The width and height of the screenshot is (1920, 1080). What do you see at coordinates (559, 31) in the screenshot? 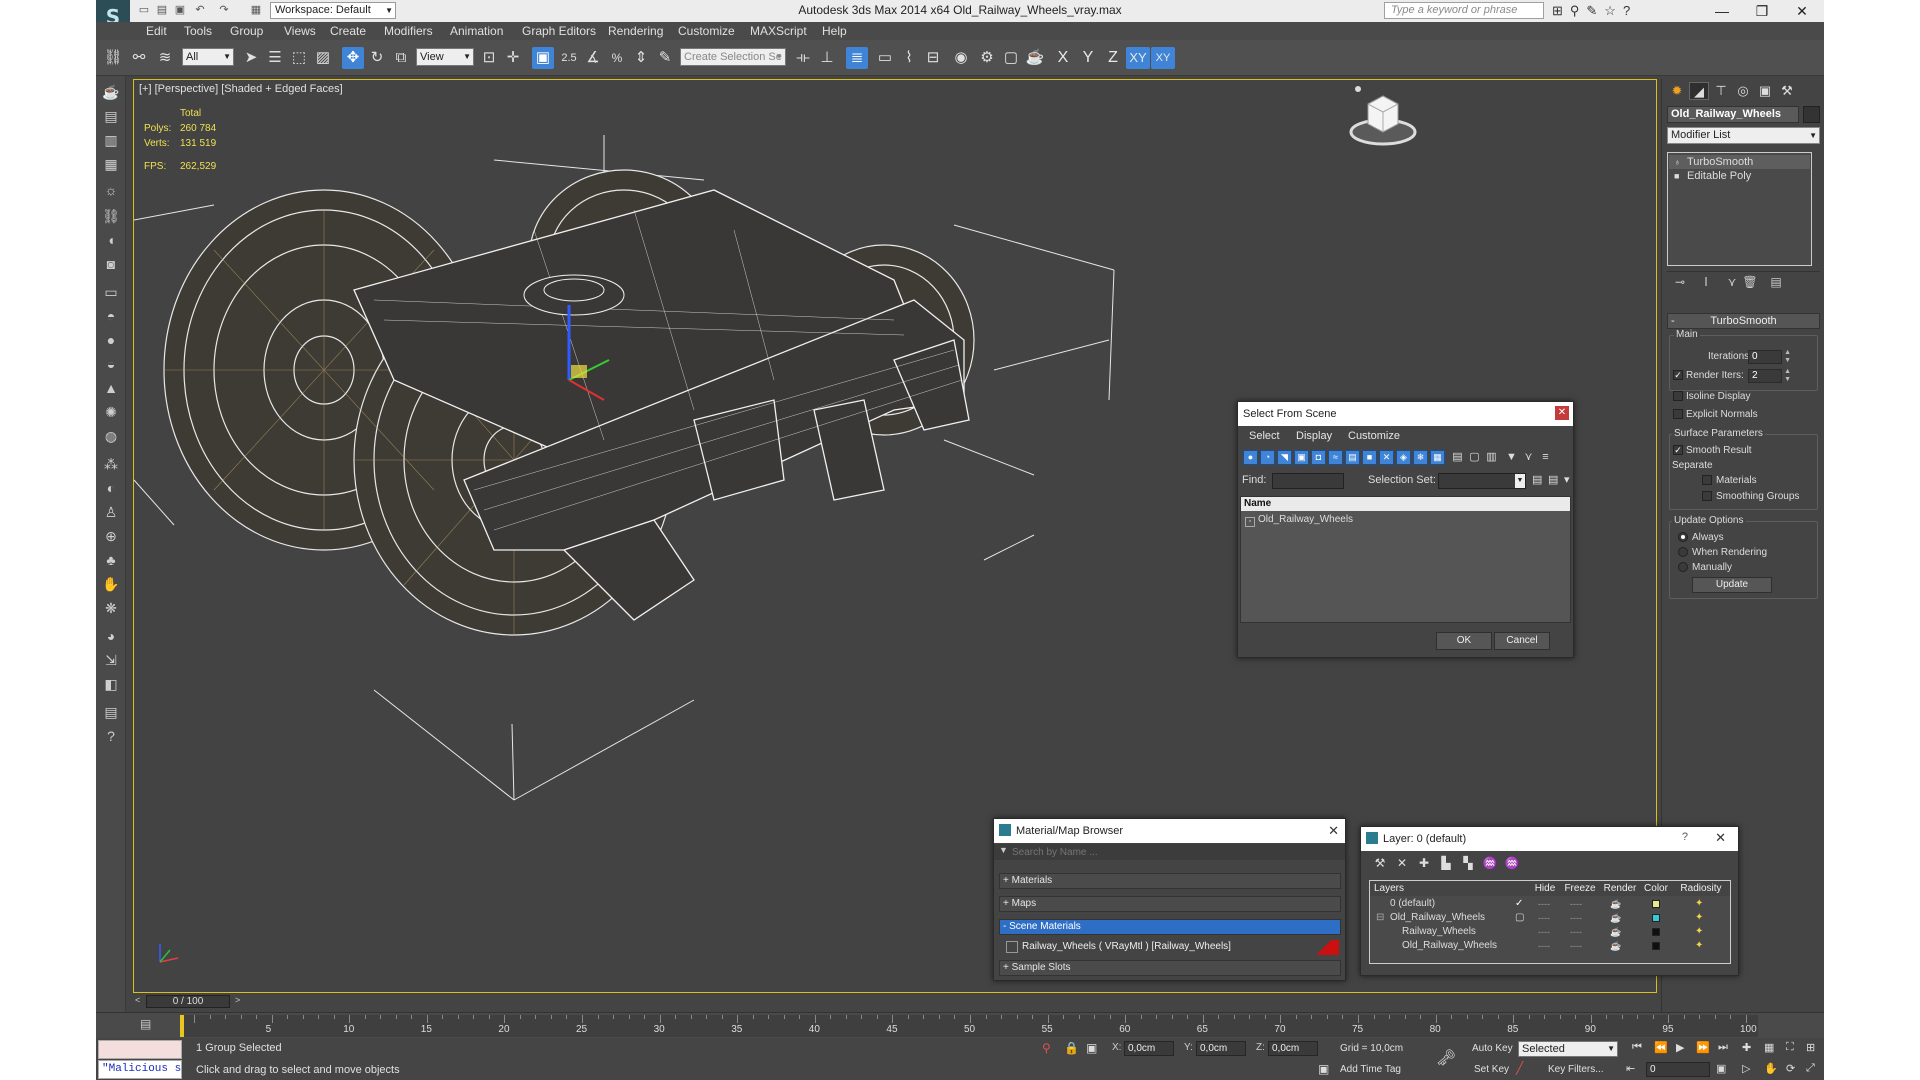
I see `menu-graph-editors: Graph Editors` at bounding box center [559, 31].